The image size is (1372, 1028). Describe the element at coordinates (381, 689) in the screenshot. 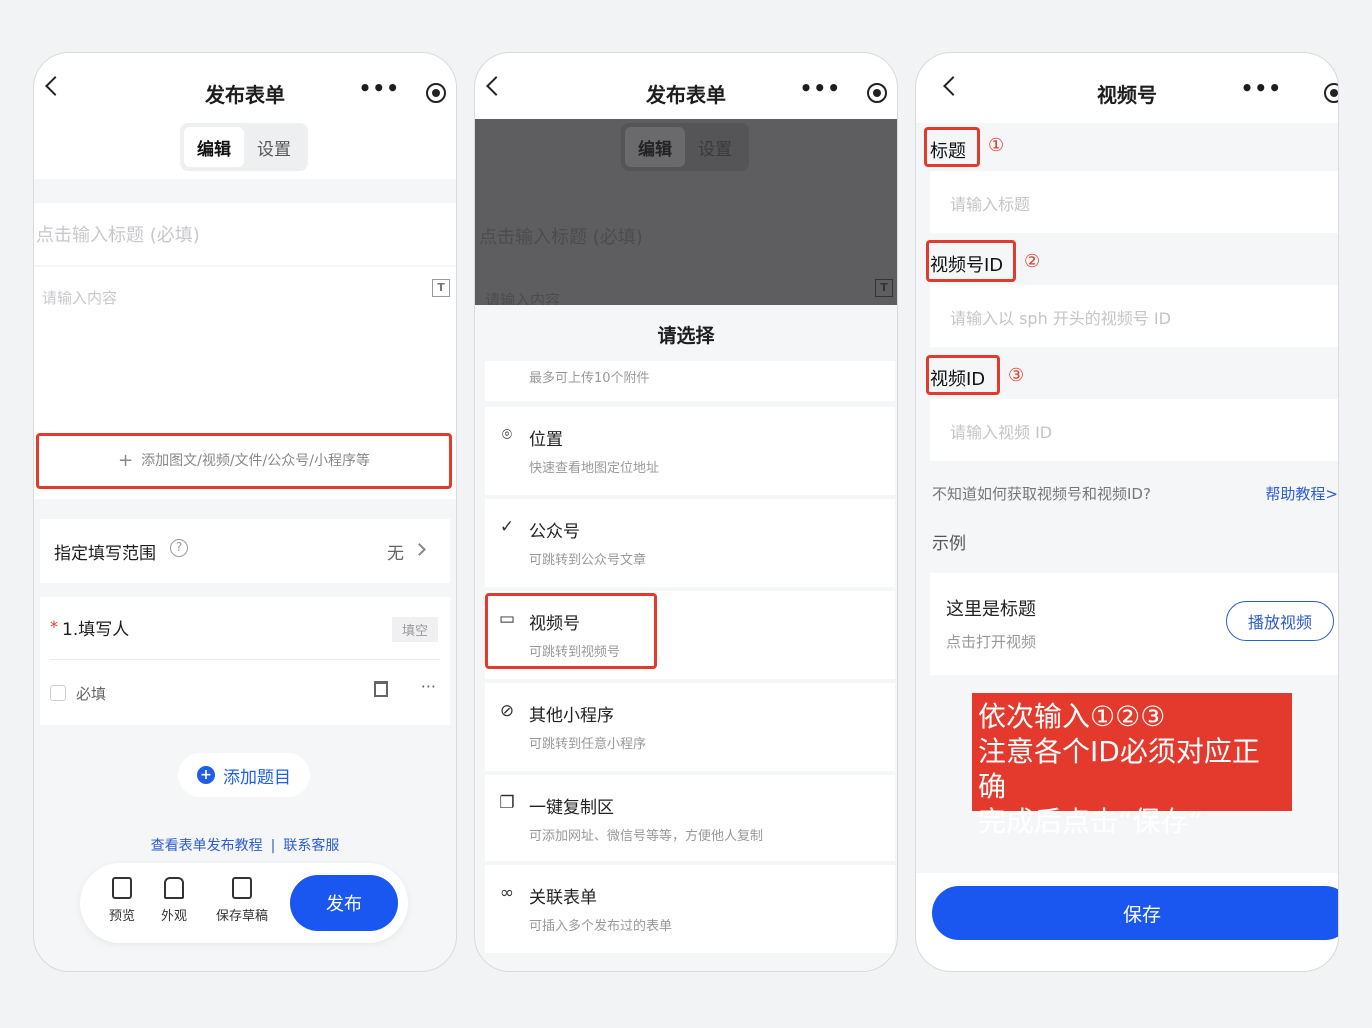

I see `delete-icon` at that location.